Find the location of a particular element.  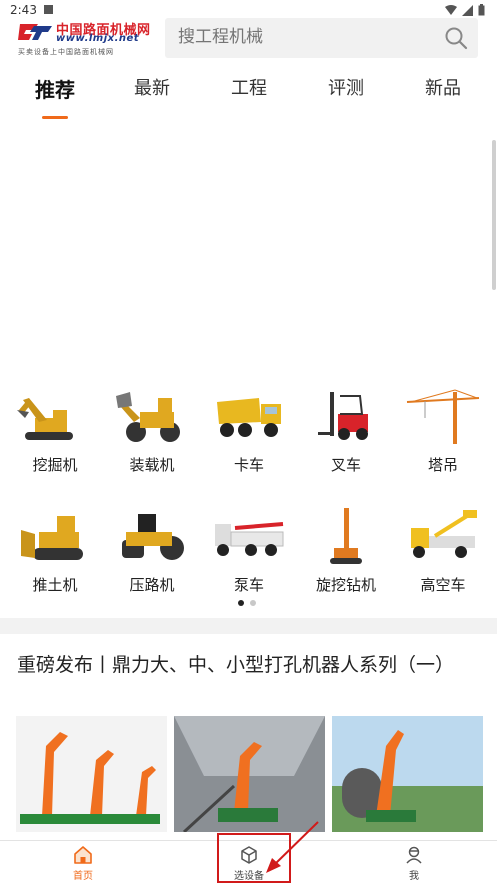

loader-icon is located at coordinates (148, 417).